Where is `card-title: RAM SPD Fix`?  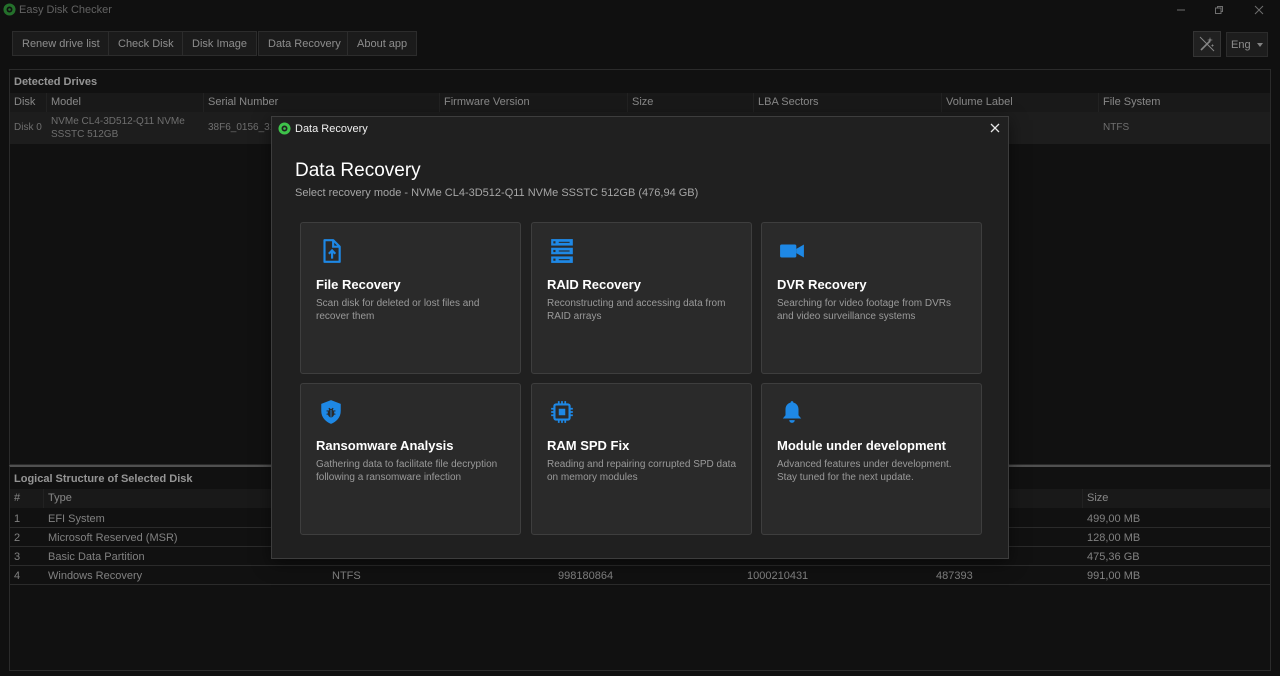
card-title: RAM SPD Fix is located at coordinates (588, 445).